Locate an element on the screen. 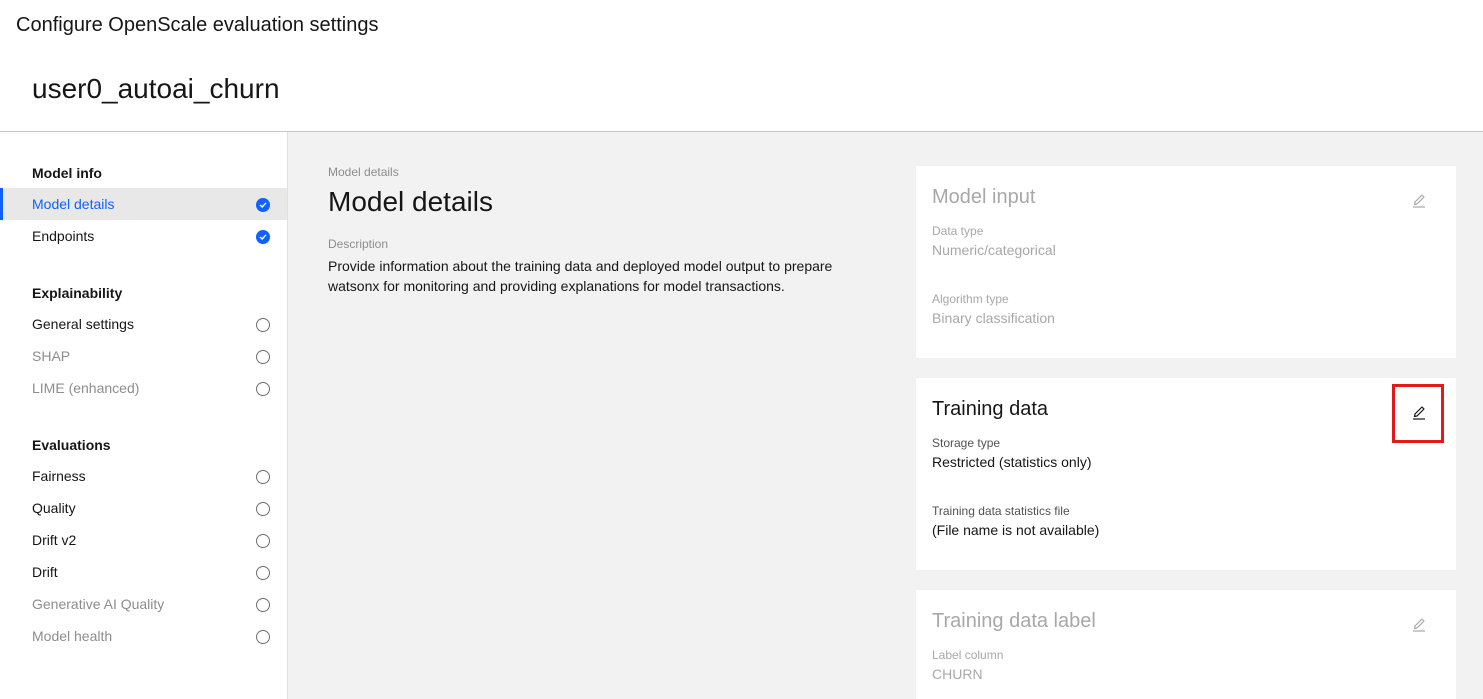 Image resolution: width=1483 pixels, height=699 pixels. sidebar-group-model-info: Model info is located at coordinates (67, 173).